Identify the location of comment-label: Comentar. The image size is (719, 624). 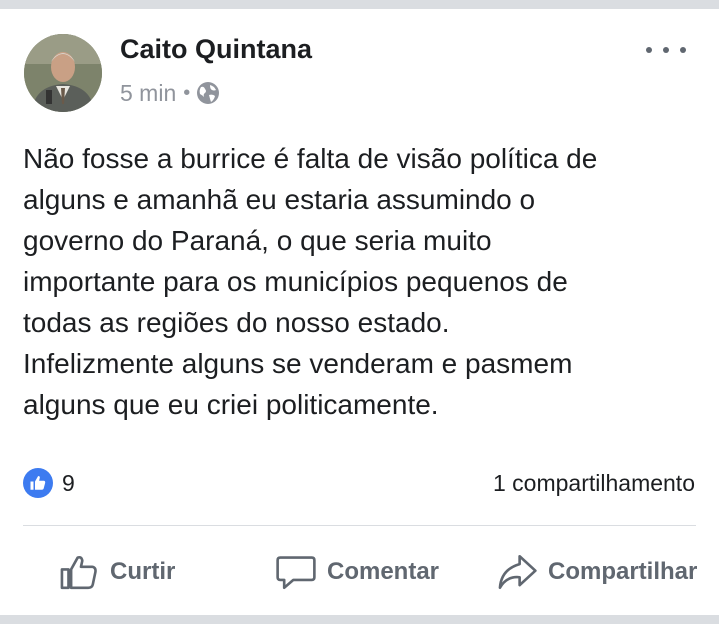
(383, 571).